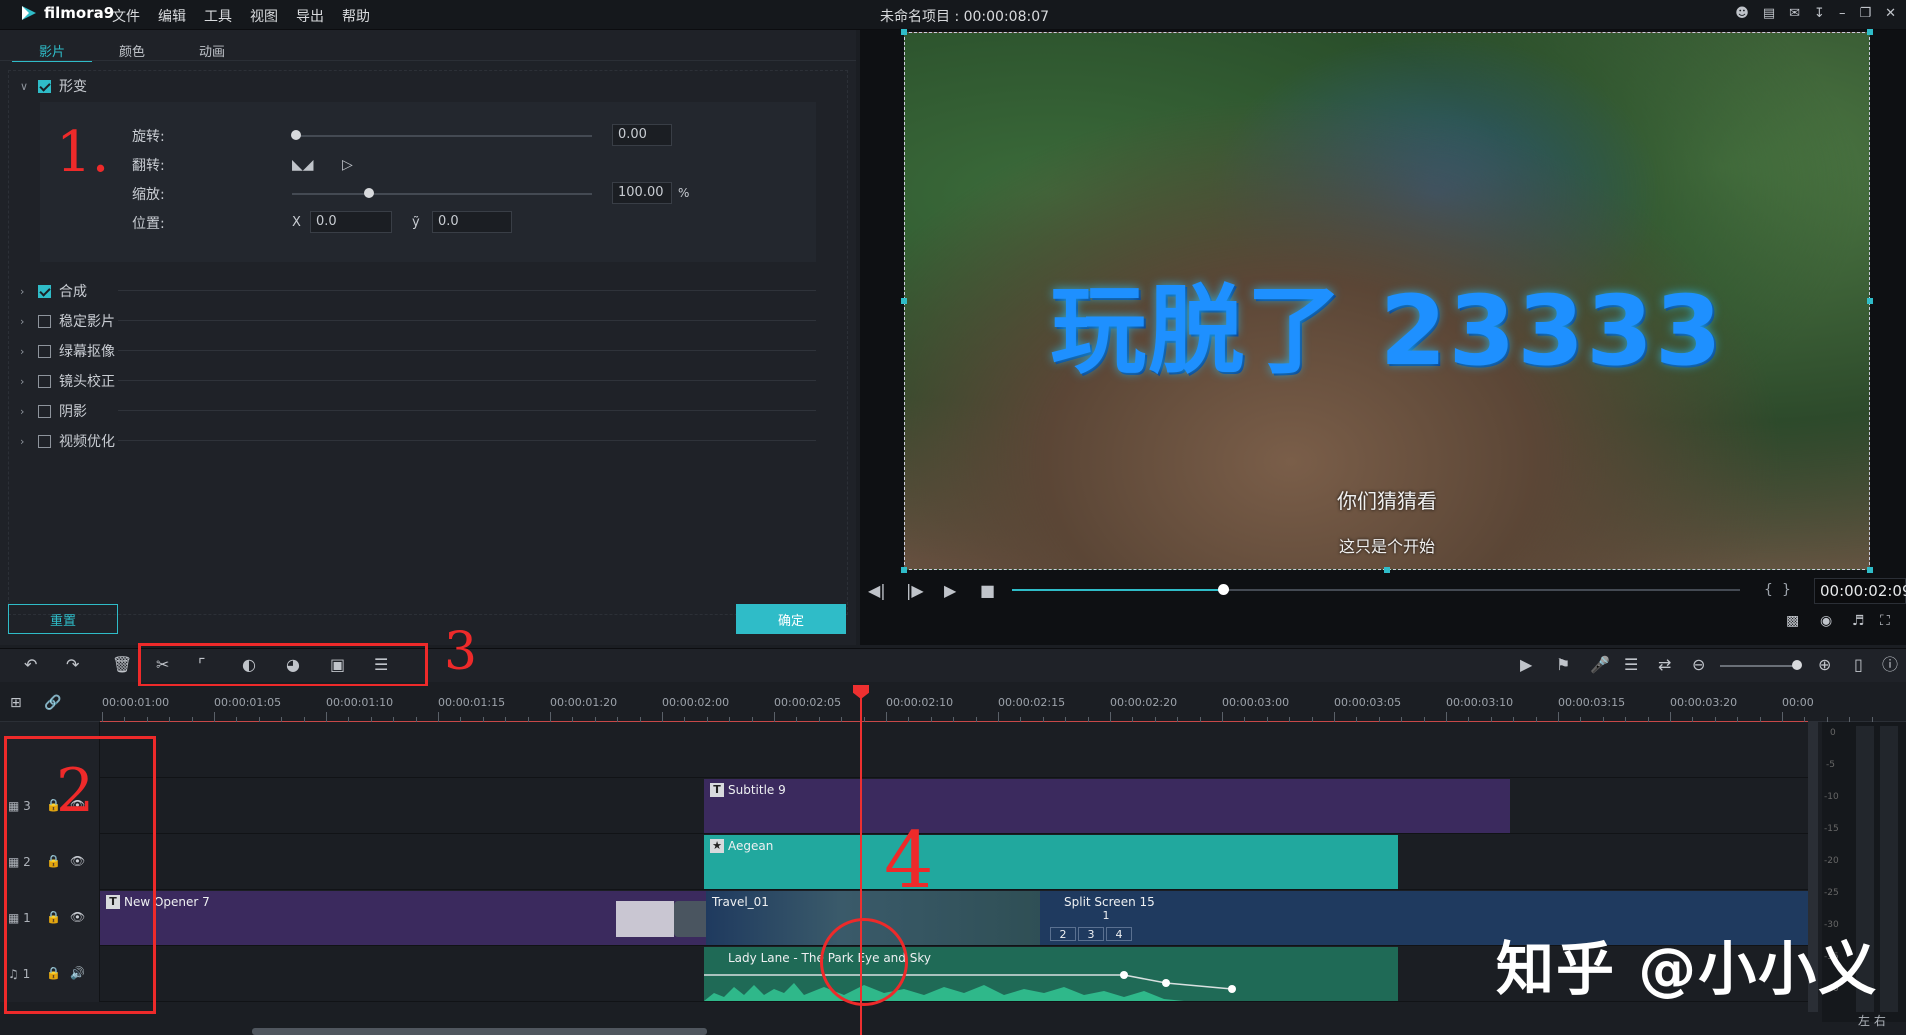  I want to click on mark-in-icon: {, so click(1768, 590).